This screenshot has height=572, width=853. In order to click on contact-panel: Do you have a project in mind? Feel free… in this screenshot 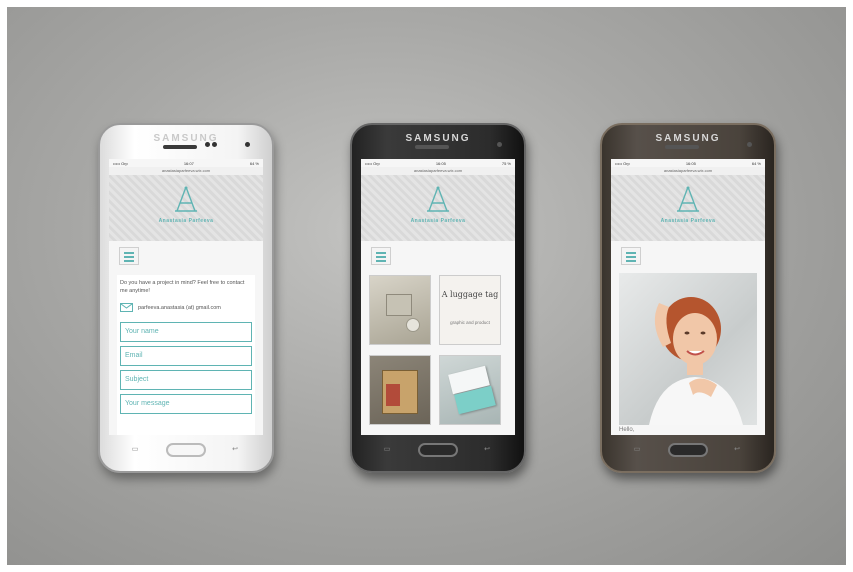, I will do `click(186, 355)`.